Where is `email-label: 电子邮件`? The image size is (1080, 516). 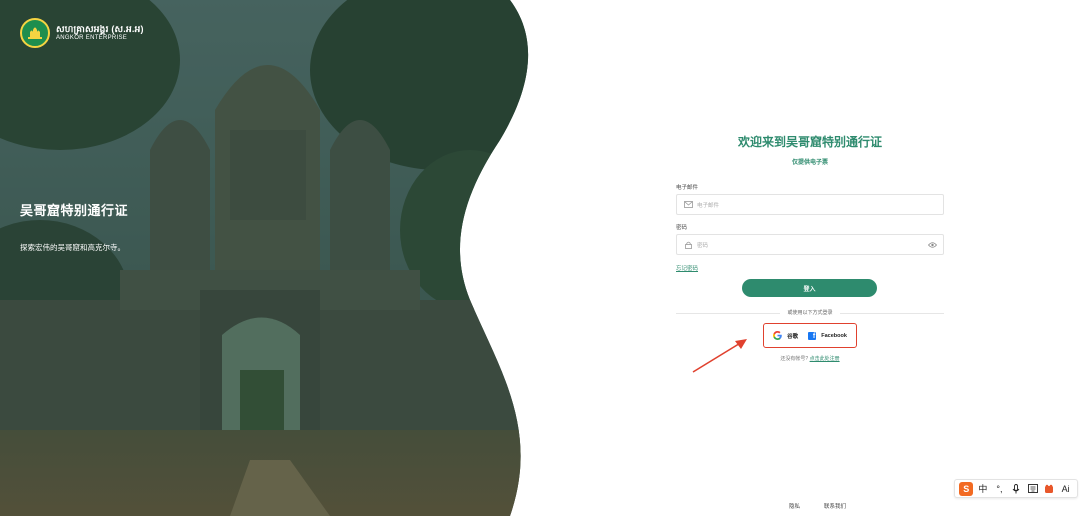
email-label: 电子邮件 is located at coordinates (687, 188).